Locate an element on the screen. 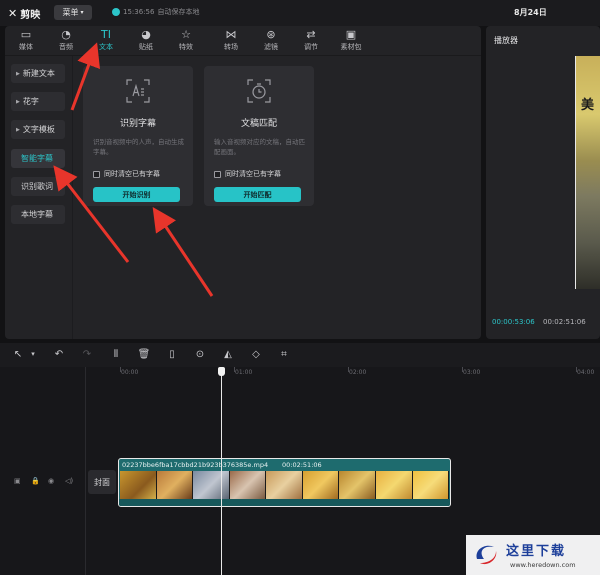 The image size is (600, 575). tab-label: 贴纸 is located at coordinates (146, 47).